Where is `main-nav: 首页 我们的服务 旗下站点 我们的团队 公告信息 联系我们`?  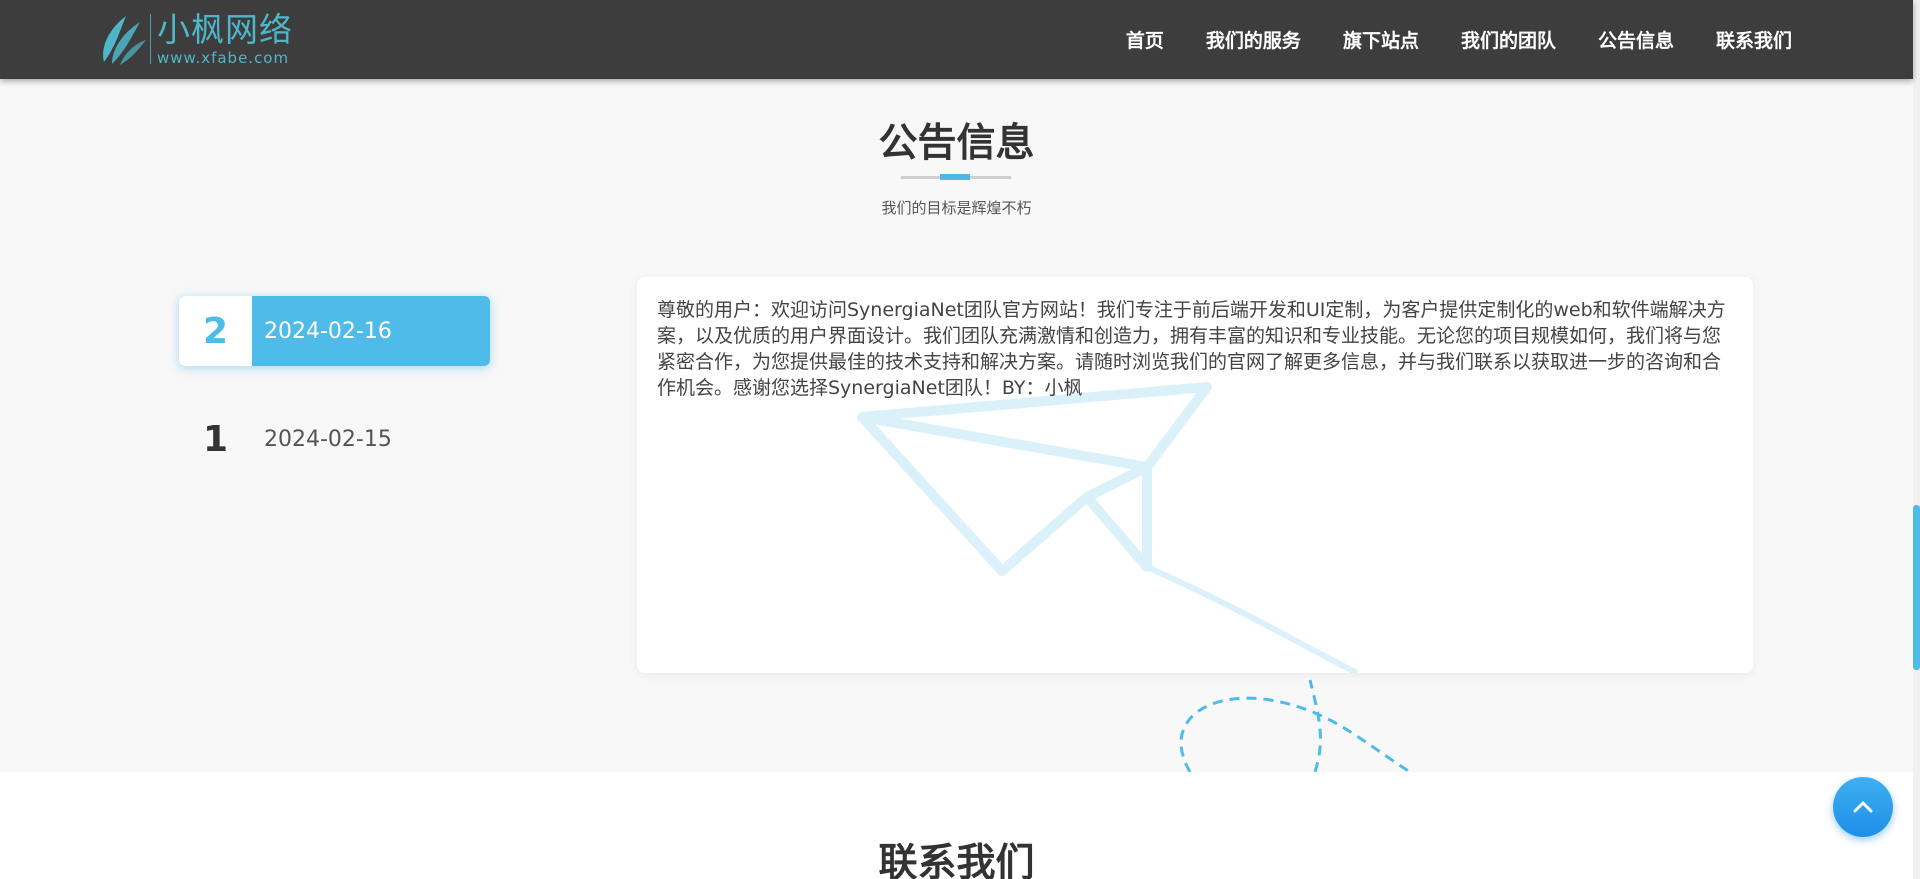 main-nav: 首页 我们的服务 旗下站点 我们的团队 公告信息 联系我们 is located at coordinates (1459, 39).